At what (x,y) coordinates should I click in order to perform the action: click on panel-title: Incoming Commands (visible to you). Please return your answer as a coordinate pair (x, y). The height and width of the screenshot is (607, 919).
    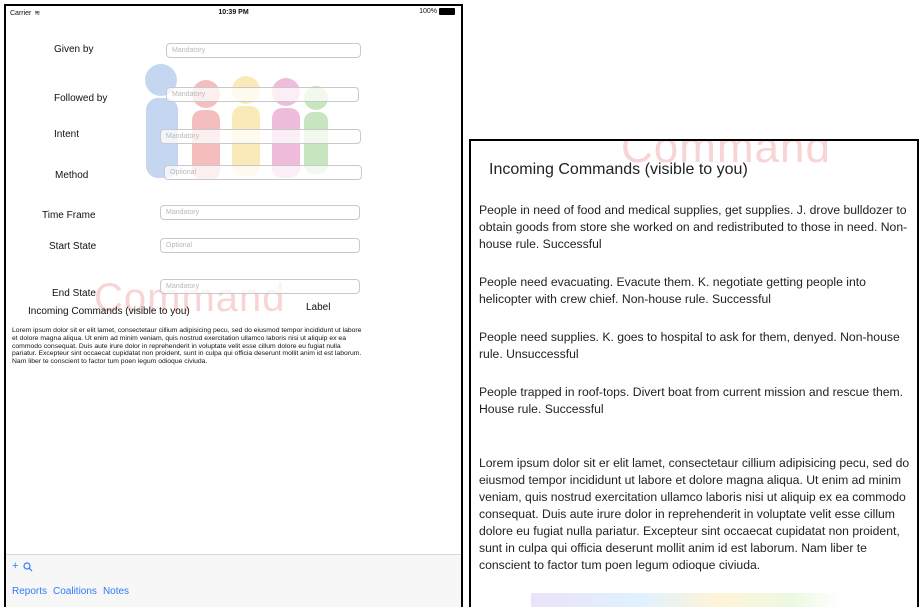
    Looking at the image, I should click on (618, 169).